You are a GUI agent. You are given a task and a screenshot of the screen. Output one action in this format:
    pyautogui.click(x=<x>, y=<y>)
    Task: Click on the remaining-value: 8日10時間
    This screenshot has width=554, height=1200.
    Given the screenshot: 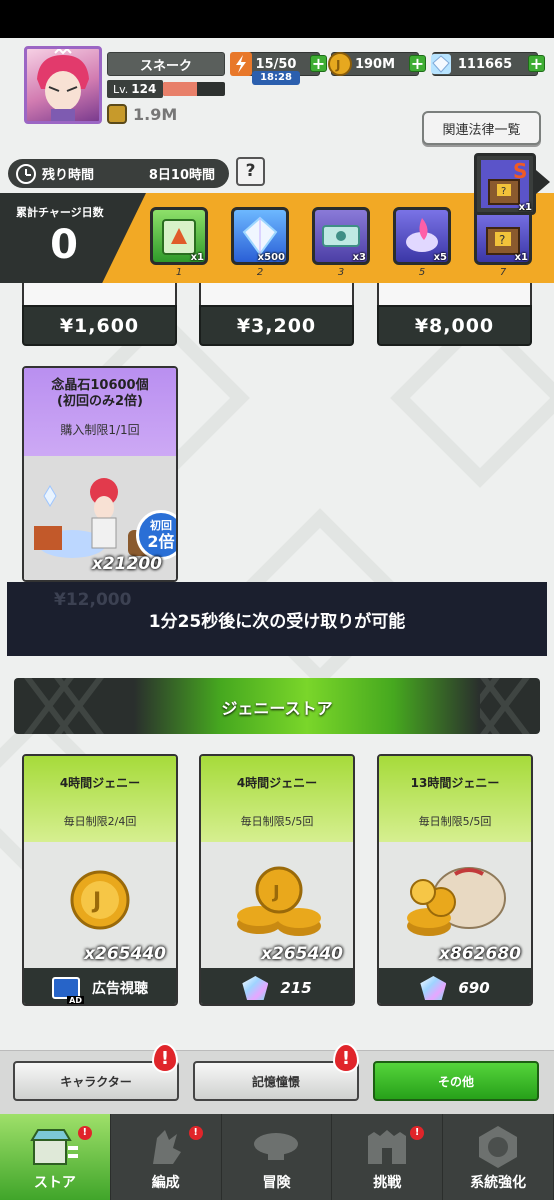 What is the action you would take?
    pyautogui.click(x=181, y=175)
    